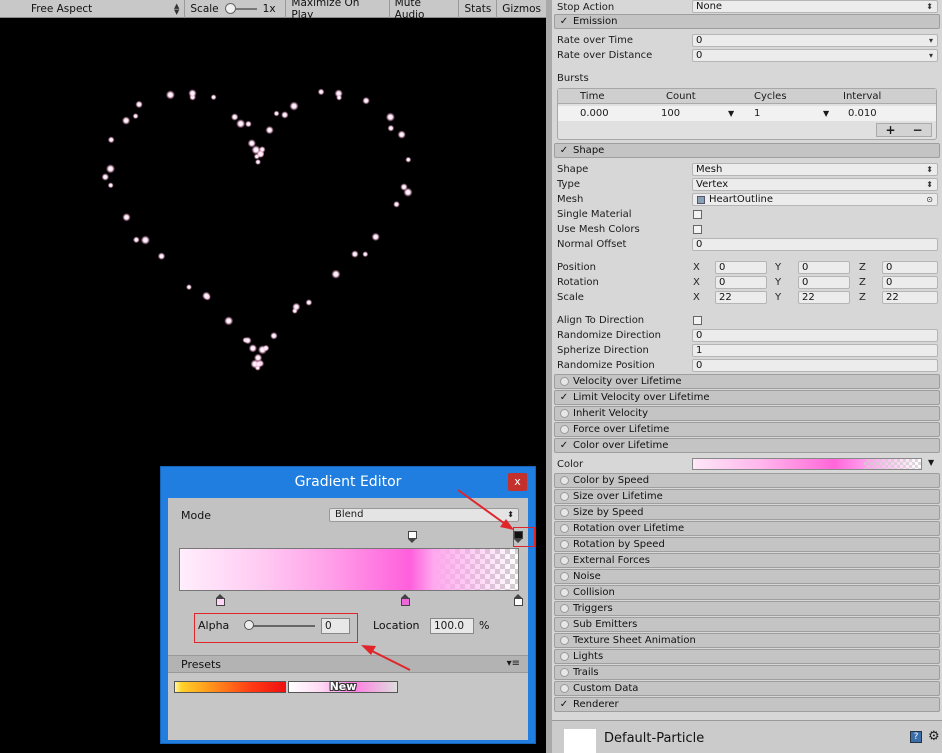  What do you see at coordinates (747, 528) in the screenshot?
I see `module-rotation-over-lifetime: Rotation over Lifetime` at bounding box center [747, 528].